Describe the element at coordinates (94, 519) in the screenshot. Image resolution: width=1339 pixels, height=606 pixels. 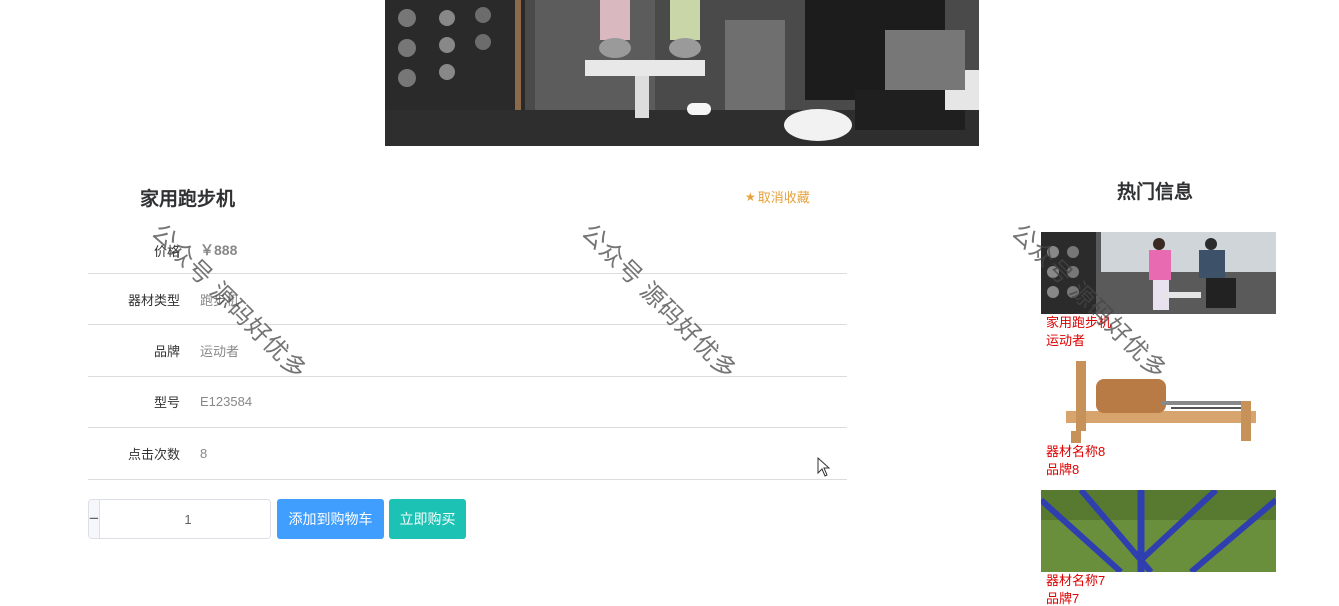
I see `decrease-button: −` at that location.